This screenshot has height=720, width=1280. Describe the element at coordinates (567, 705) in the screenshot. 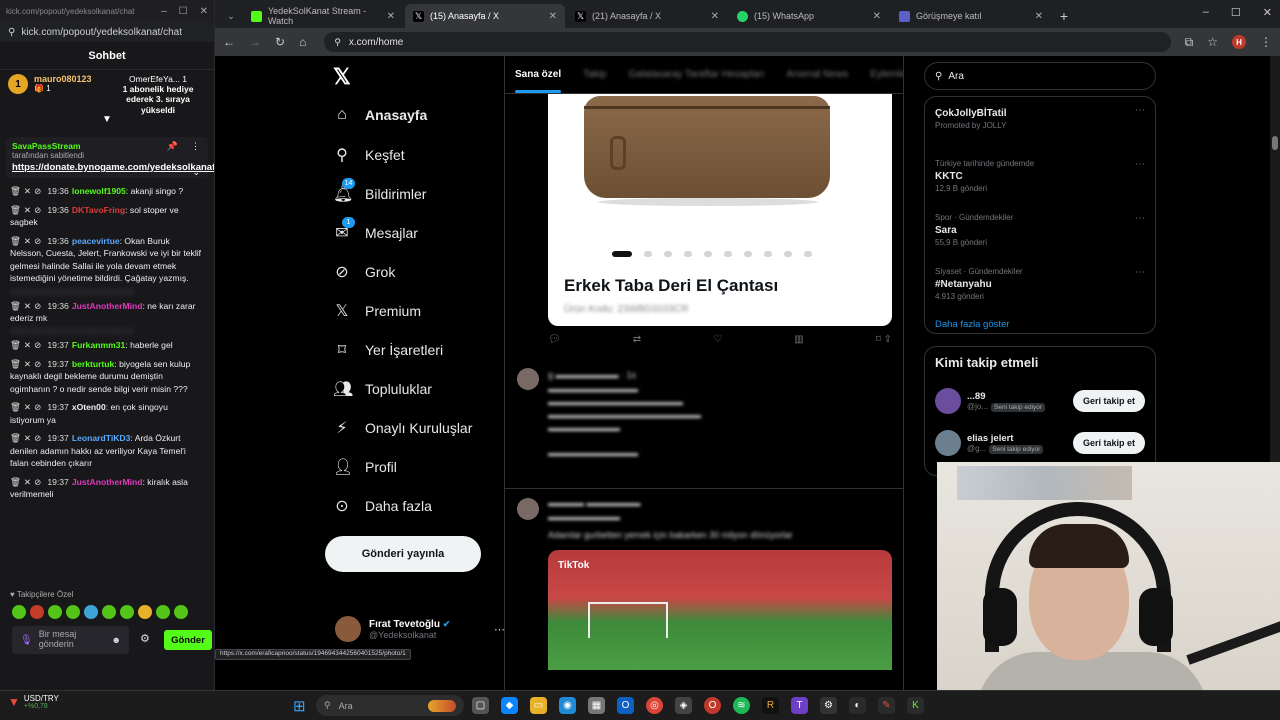

I see `edge-icon: ◉` at that location.